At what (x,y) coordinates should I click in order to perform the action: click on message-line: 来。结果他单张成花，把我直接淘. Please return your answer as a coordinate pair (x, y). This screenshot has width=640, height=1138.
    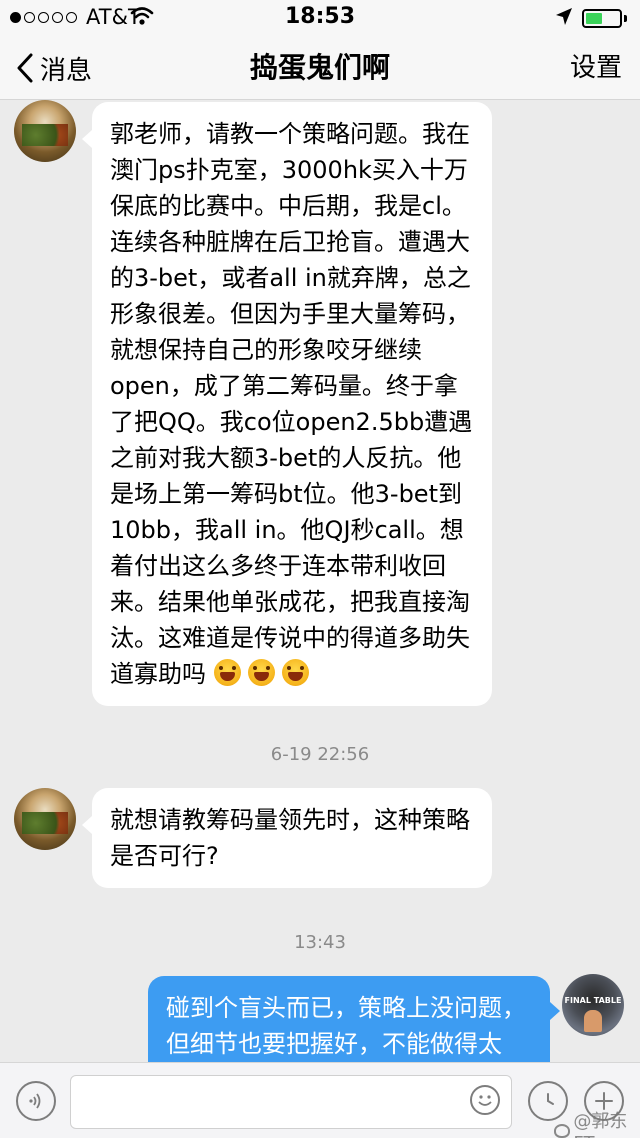
    Looking at the image, I should click on (290, 602).